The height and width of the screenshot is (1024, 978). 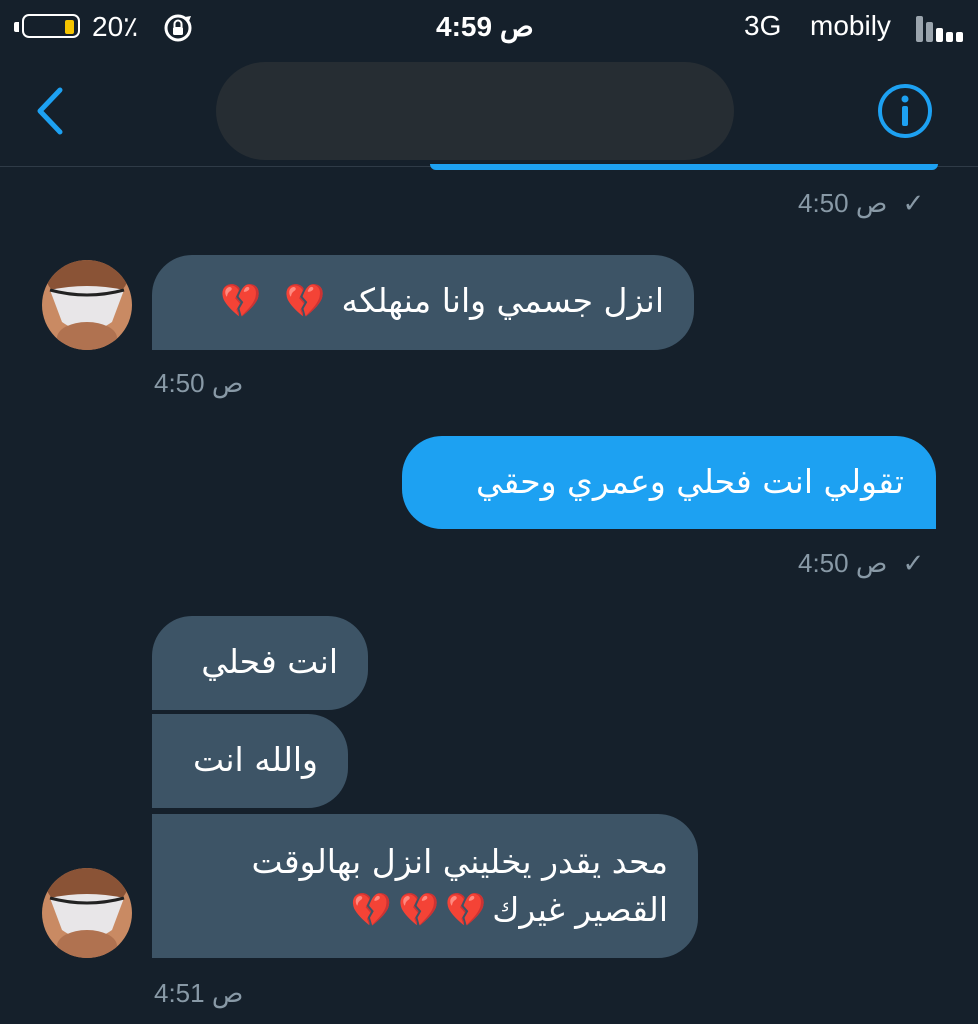 I want to click on message-text-line: القصير غيرك💔💔💔, so click(x=425, y=910).